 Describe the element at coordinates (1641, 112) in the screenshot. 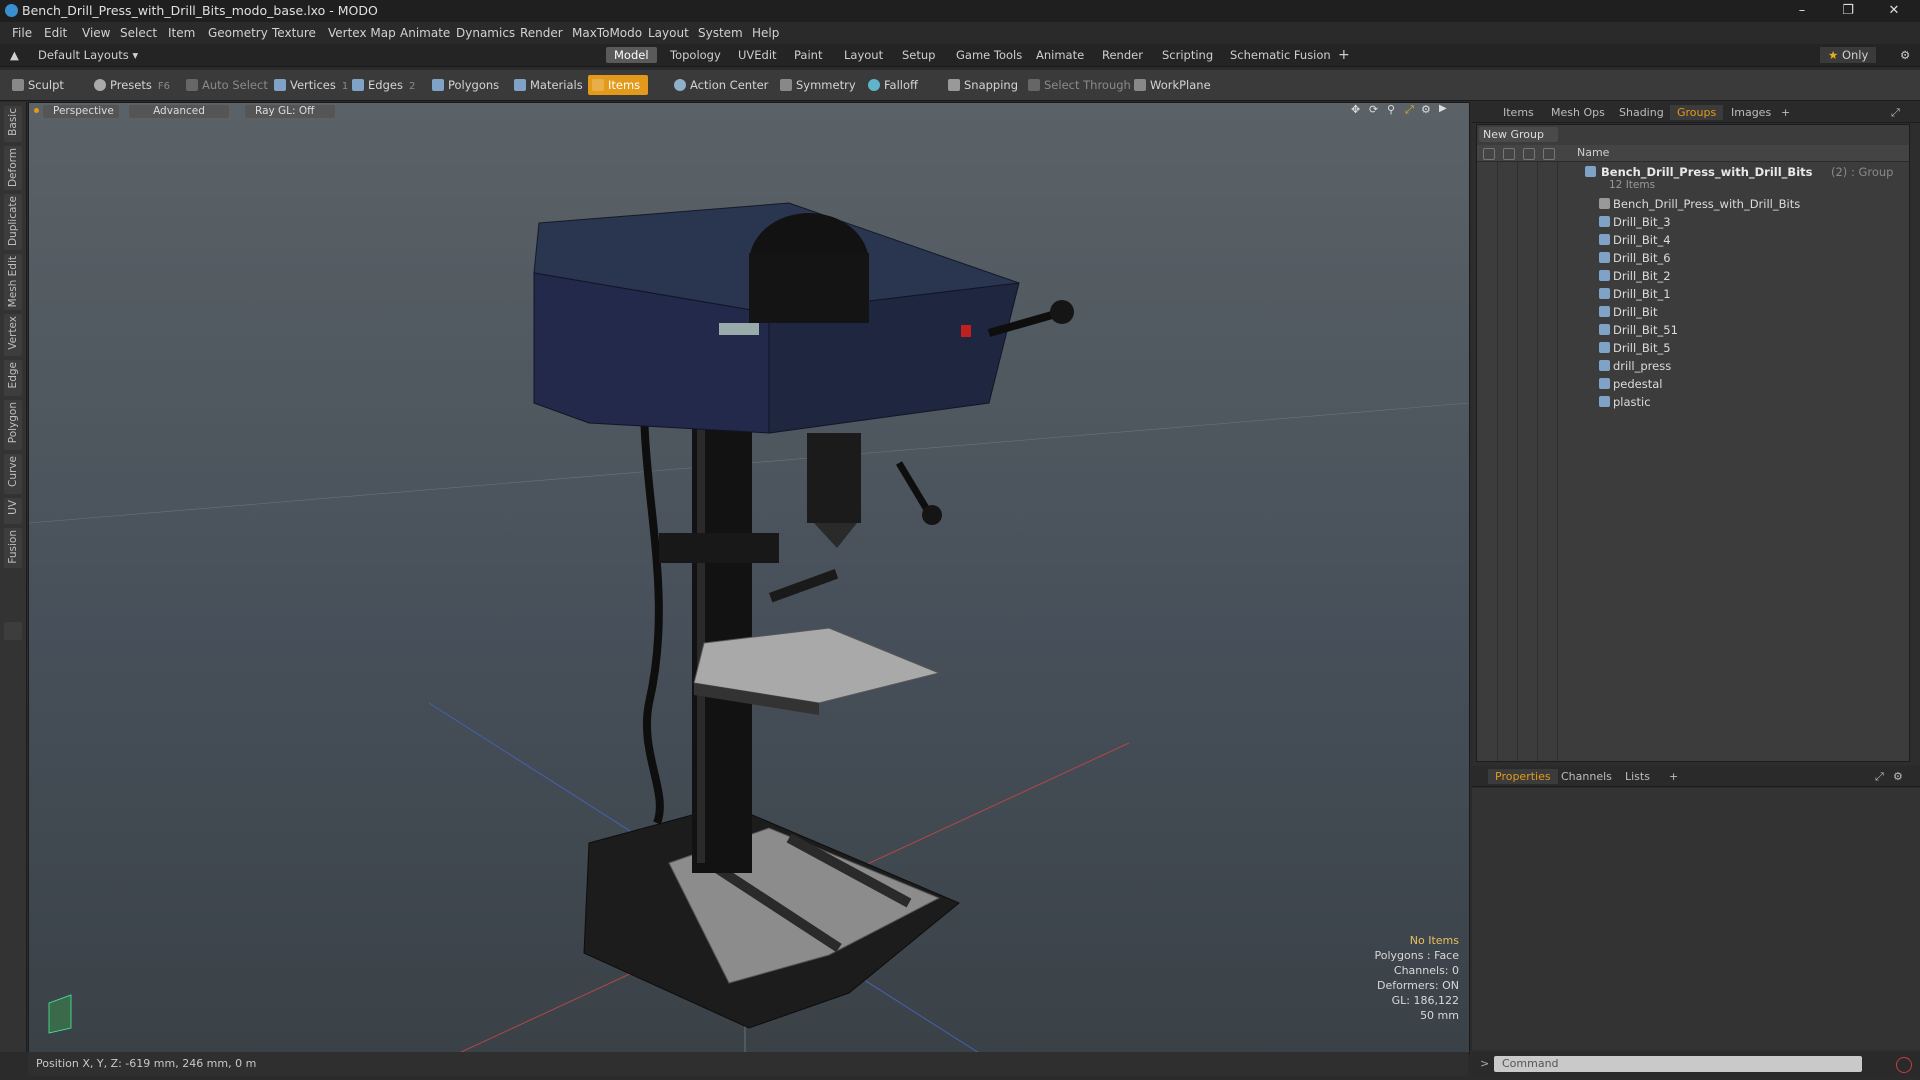

I see `tab-shading: Shading` at that location.